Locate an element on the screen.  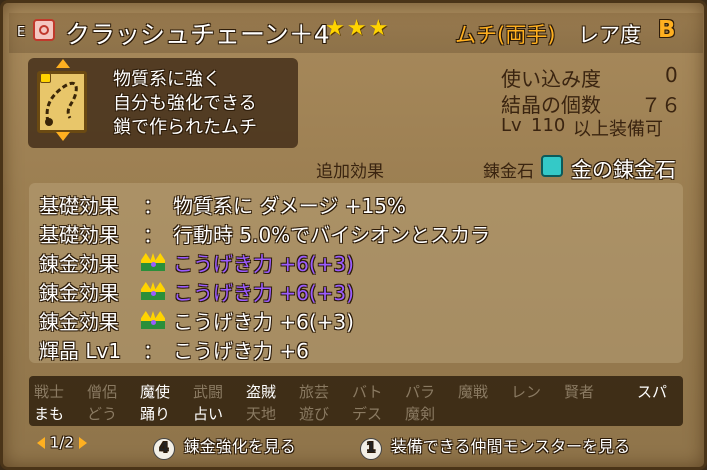
level-value: 110 is located at coordinates (548, 125).